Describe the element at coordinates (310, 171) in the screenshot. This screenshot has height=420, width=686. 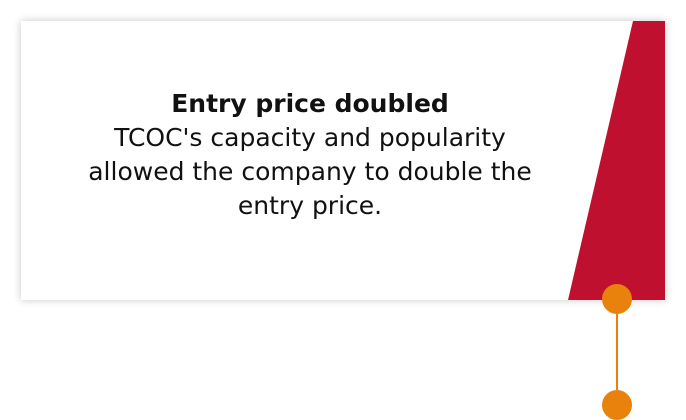
I see `card-body-line: allowed the company to double the` at that location.